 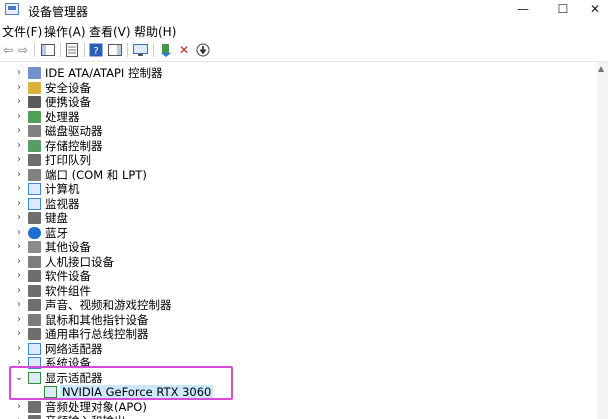 I want to click on software-device-icon, so click(x=34, y=276).